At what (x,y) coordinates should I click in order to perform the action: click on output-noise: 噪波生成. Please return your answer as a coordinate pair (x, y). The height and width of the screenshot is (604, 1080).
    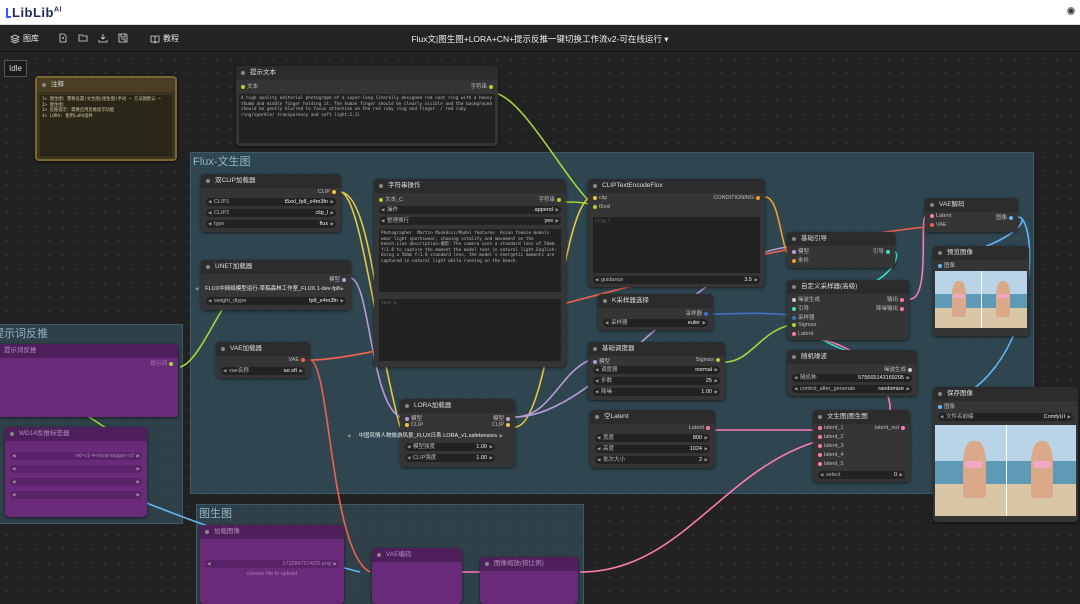
    Looking at the image, I should click on (899, 369).